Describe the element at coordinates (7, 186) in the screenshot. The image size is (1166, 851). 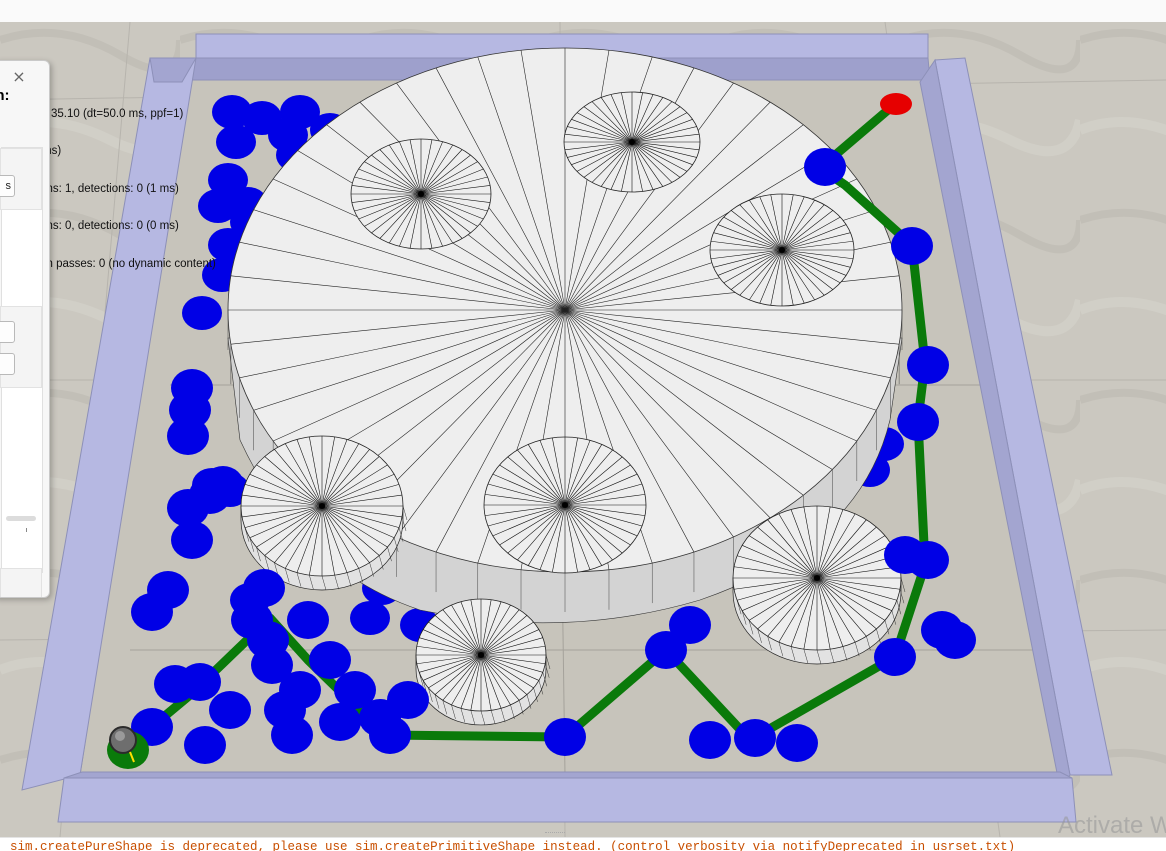
I see `dialog-action-button: s` at that location.